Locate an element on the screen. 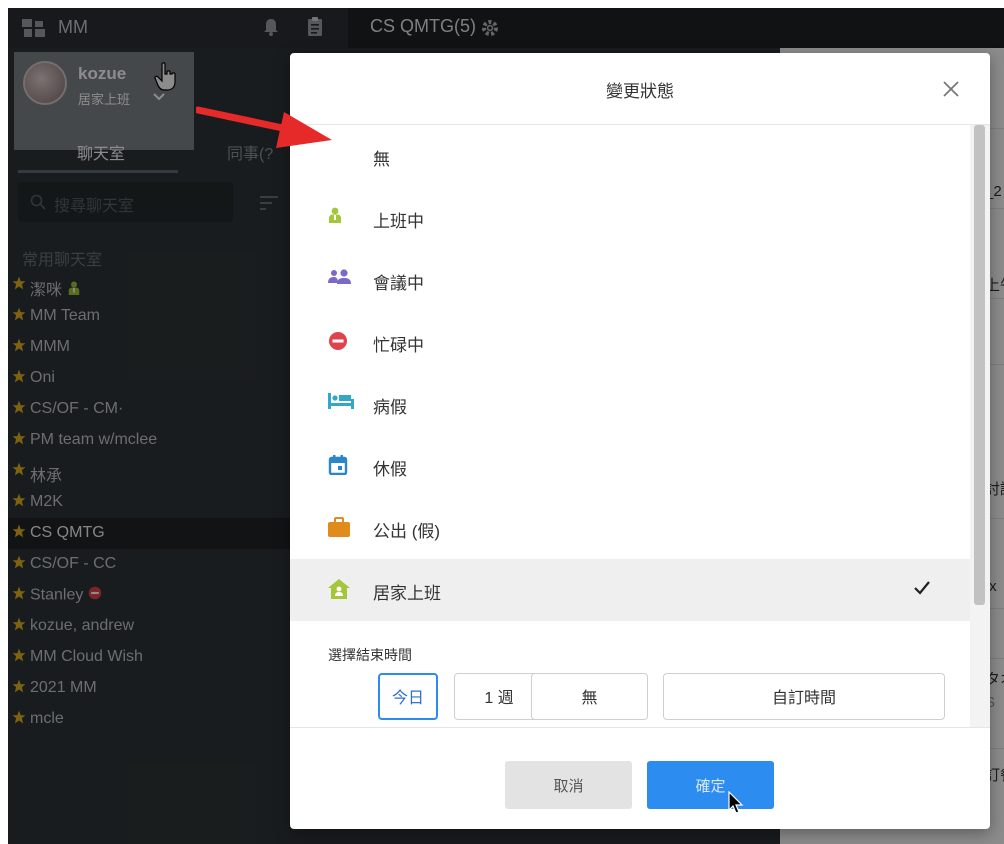 This screenshot has width=1004, height=844. status-option-label: 忙碌中 is located at coordinates (398, 345).